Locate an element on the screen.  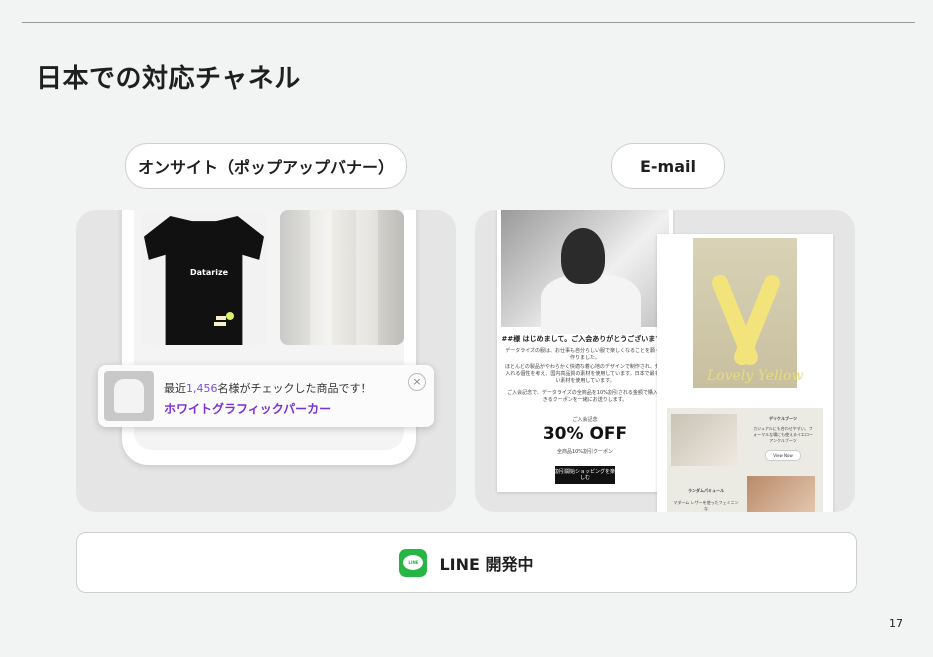
tshirt-product-image: Datarize is located at coordinates (204, 277).